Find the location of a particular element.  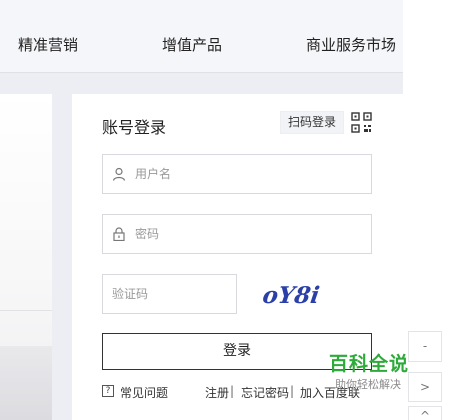

password-field is located at coordinates (237, 234).